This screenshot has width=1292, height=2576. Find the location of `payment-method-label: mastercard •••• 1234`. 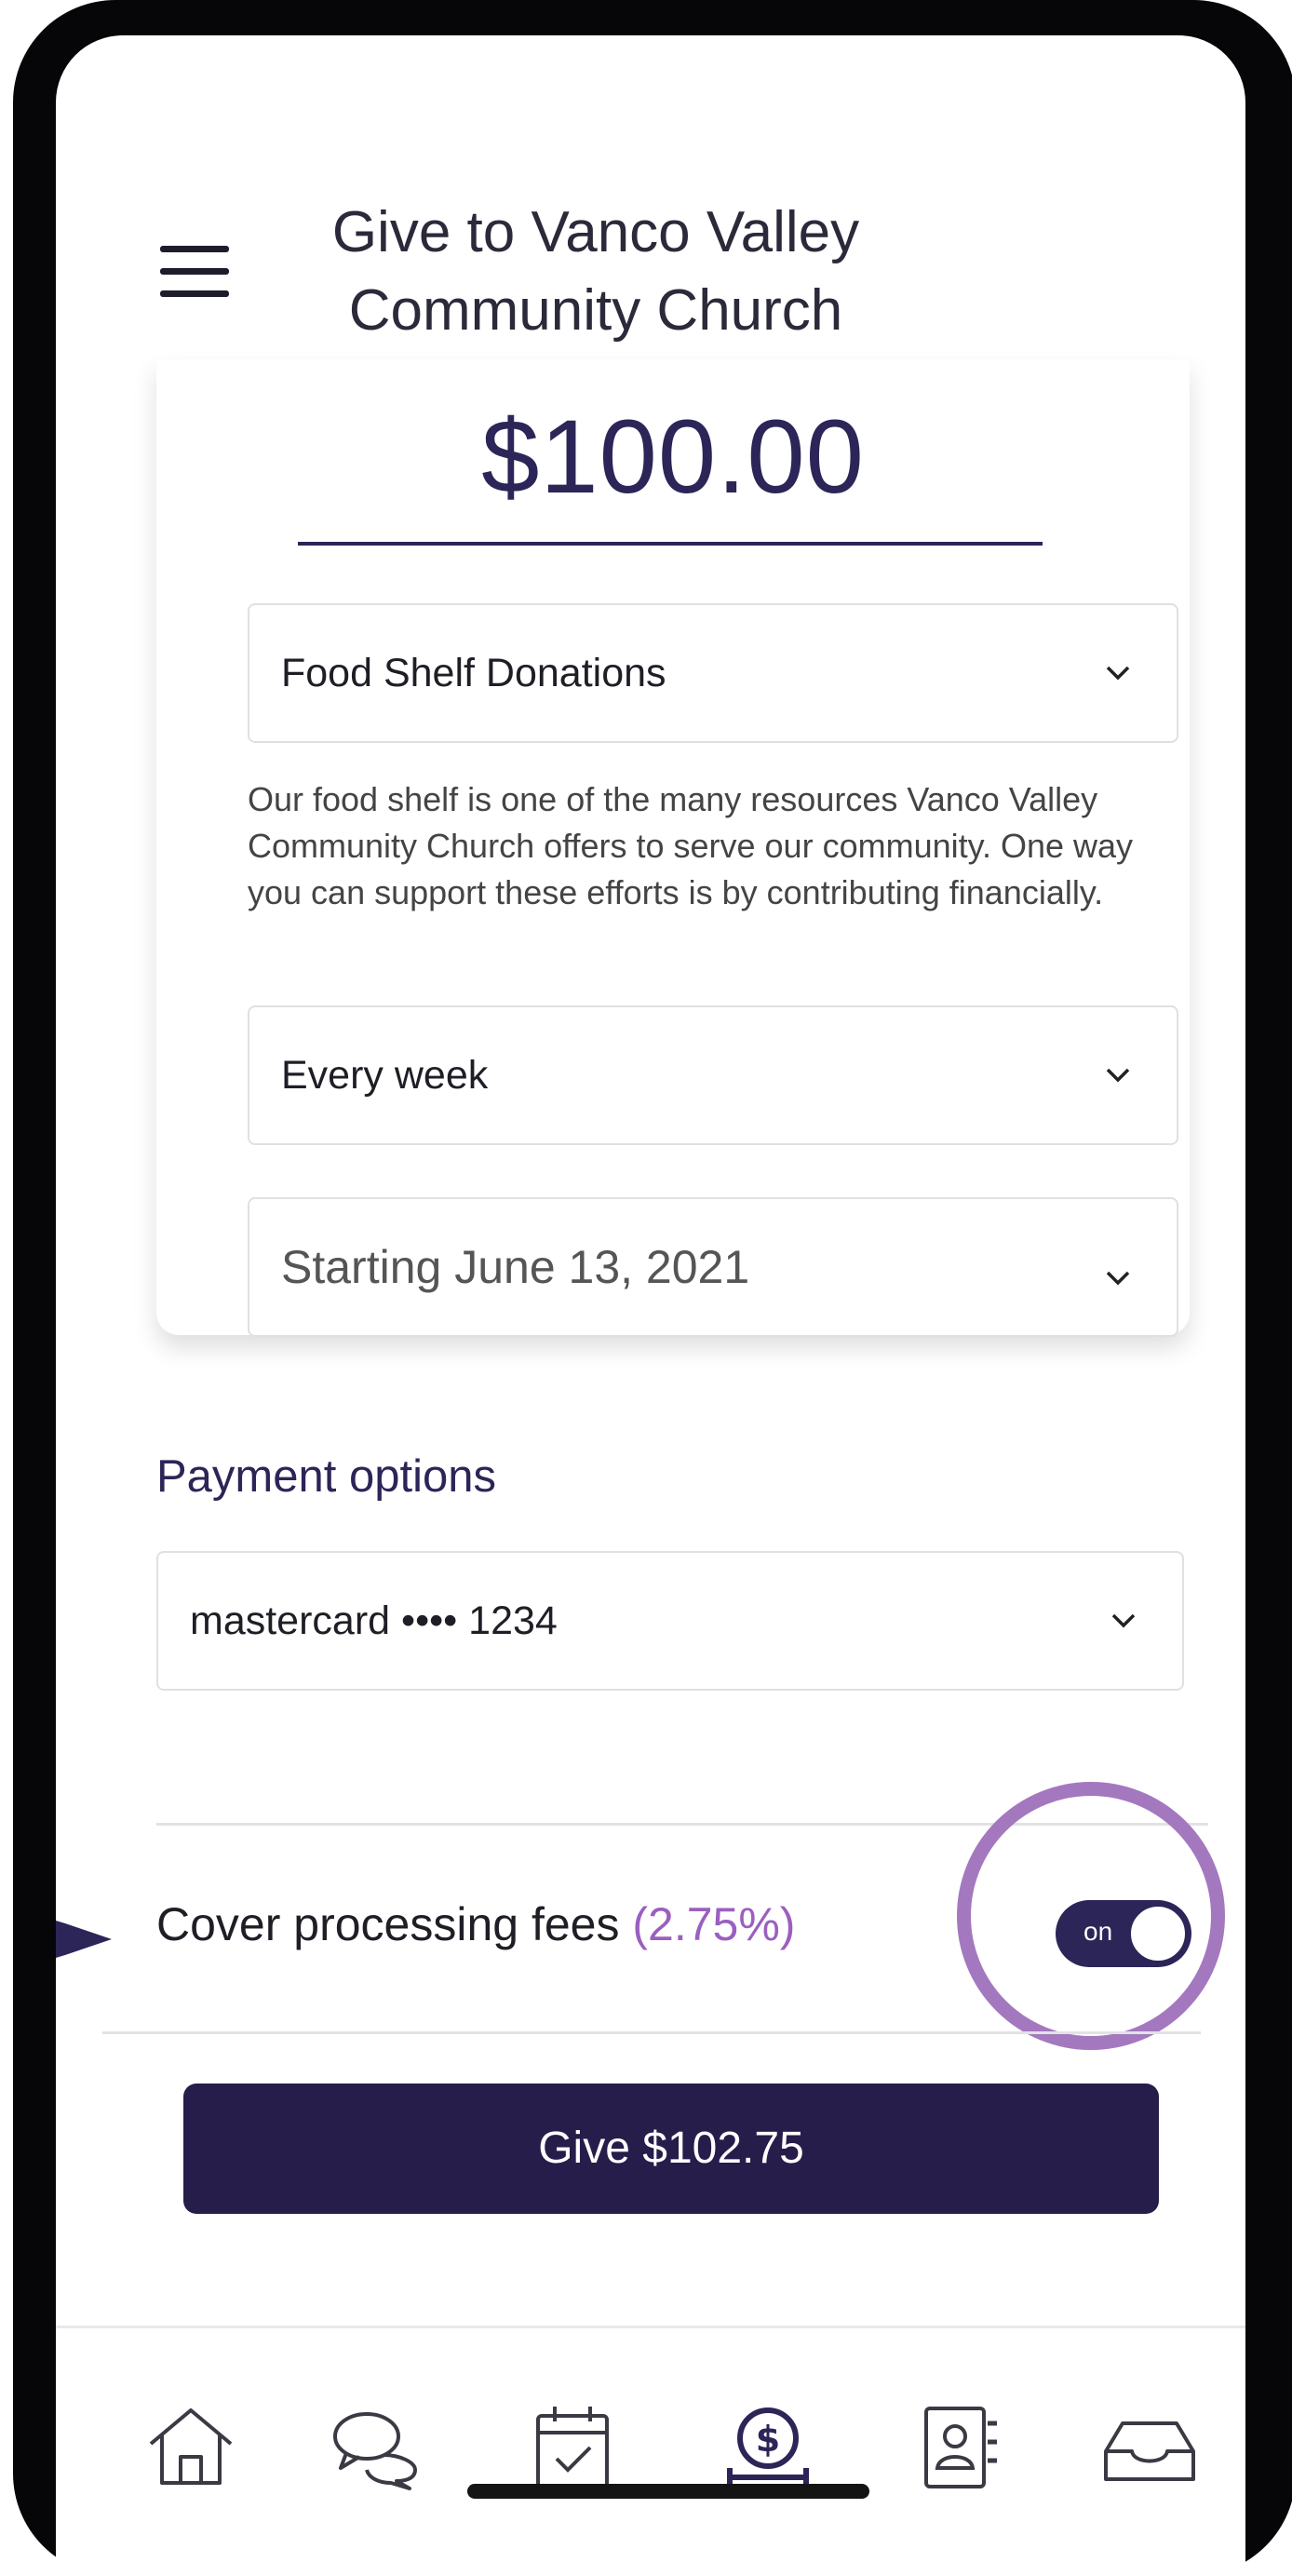

payment-method-label: mastercard •••• 1234 is located at coordinates (374, 1620).